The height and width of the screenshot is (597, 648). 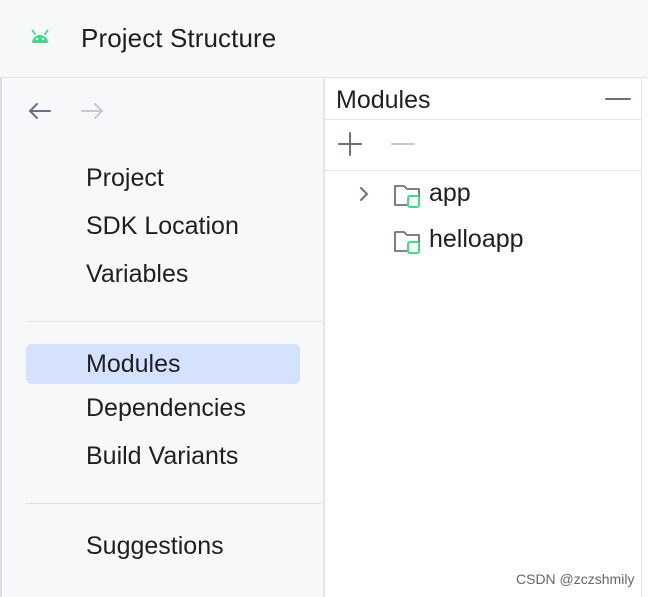 I want to click on sidebar-item-sdk-location: SDK Location, so click(x=163, y=226).